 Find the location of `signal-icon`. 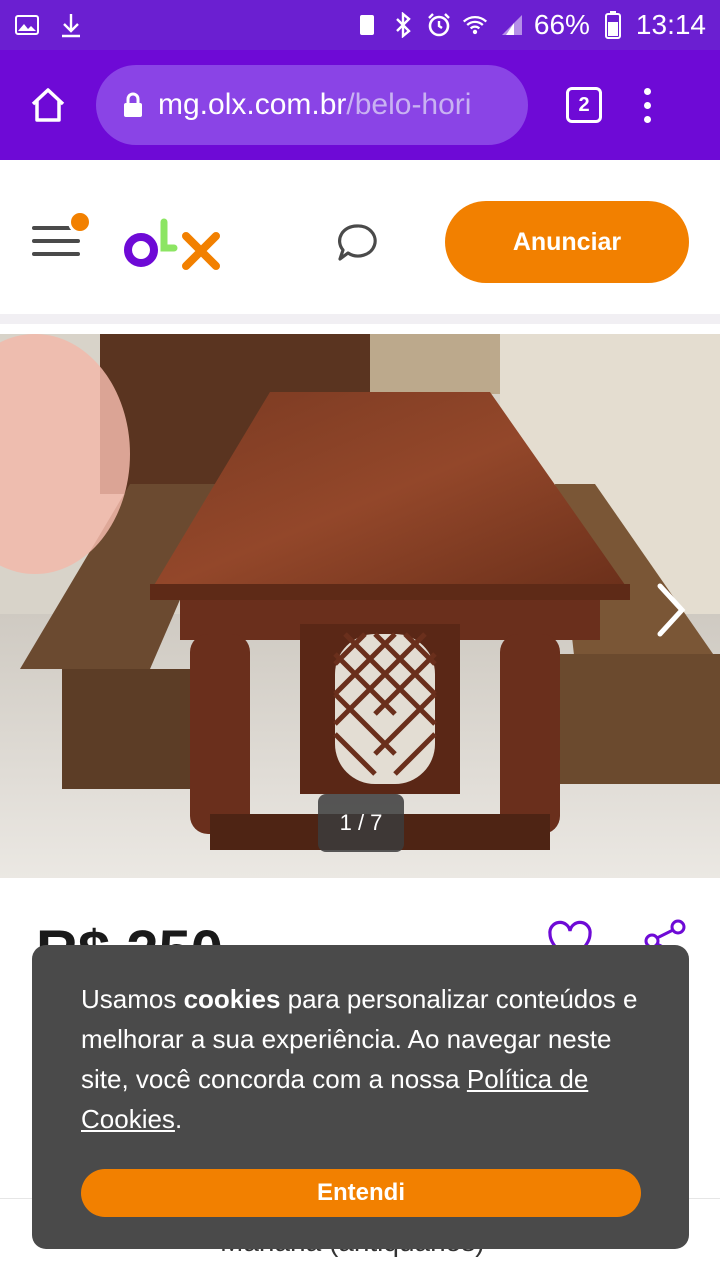

signal-icon is located at coordinates (511, 25).